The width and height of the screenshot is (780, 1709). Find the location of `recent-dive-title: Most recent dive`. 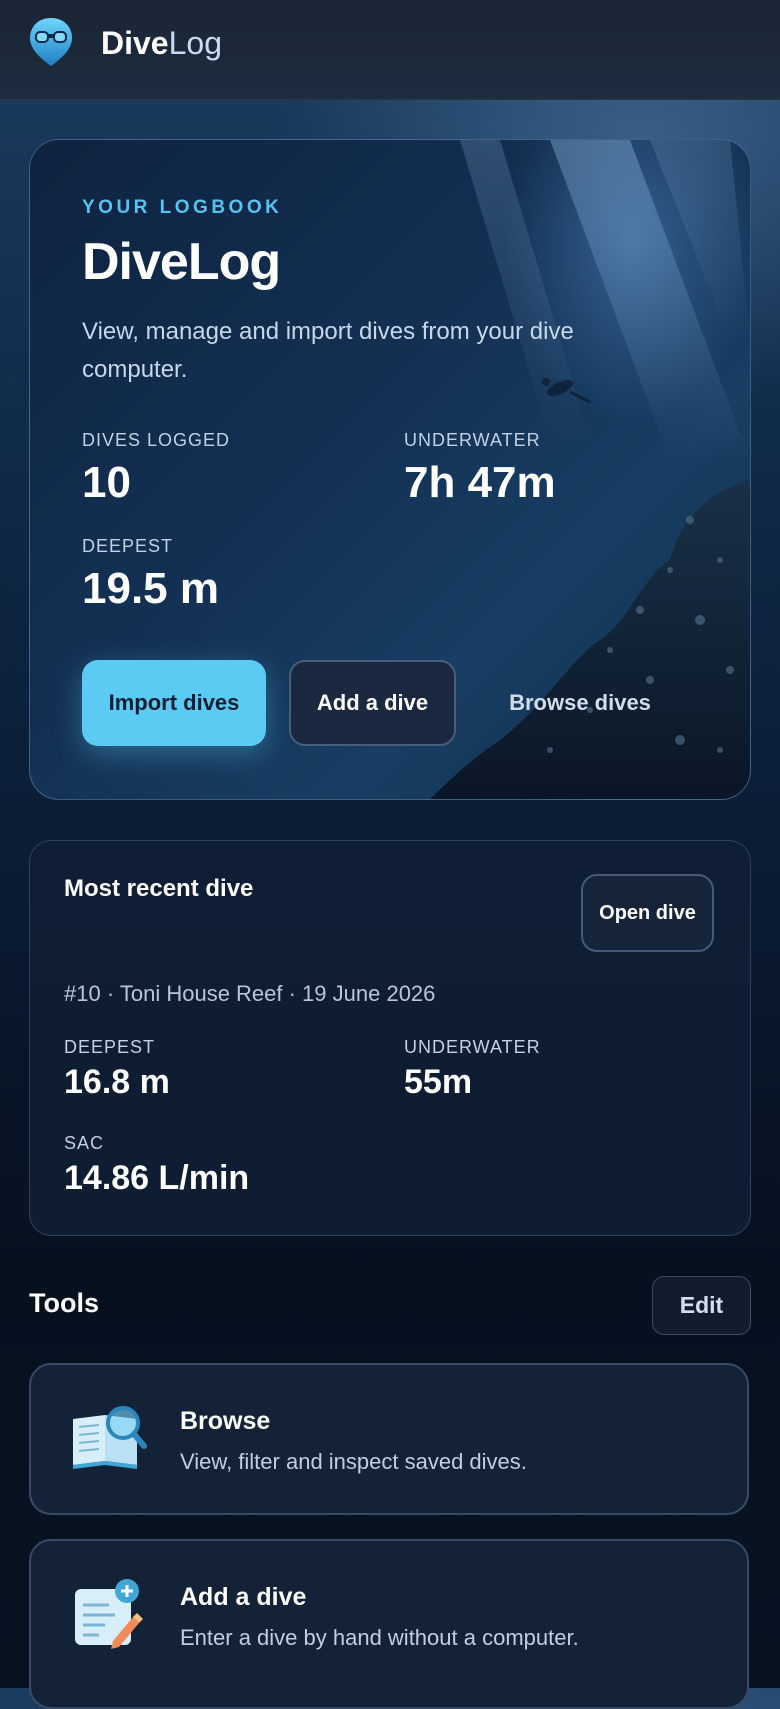

recent-dive-title: Most recent dive is located at coordinates (159, 888).